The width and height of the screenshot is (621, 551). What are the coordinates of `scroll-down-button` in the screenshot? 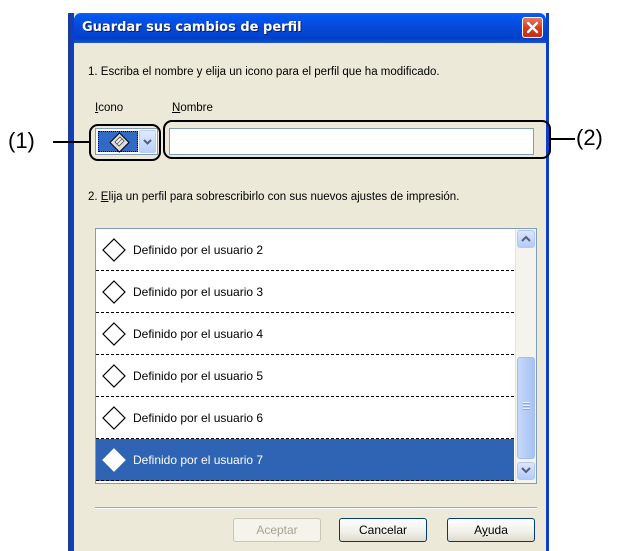 It's located at (526, 471).